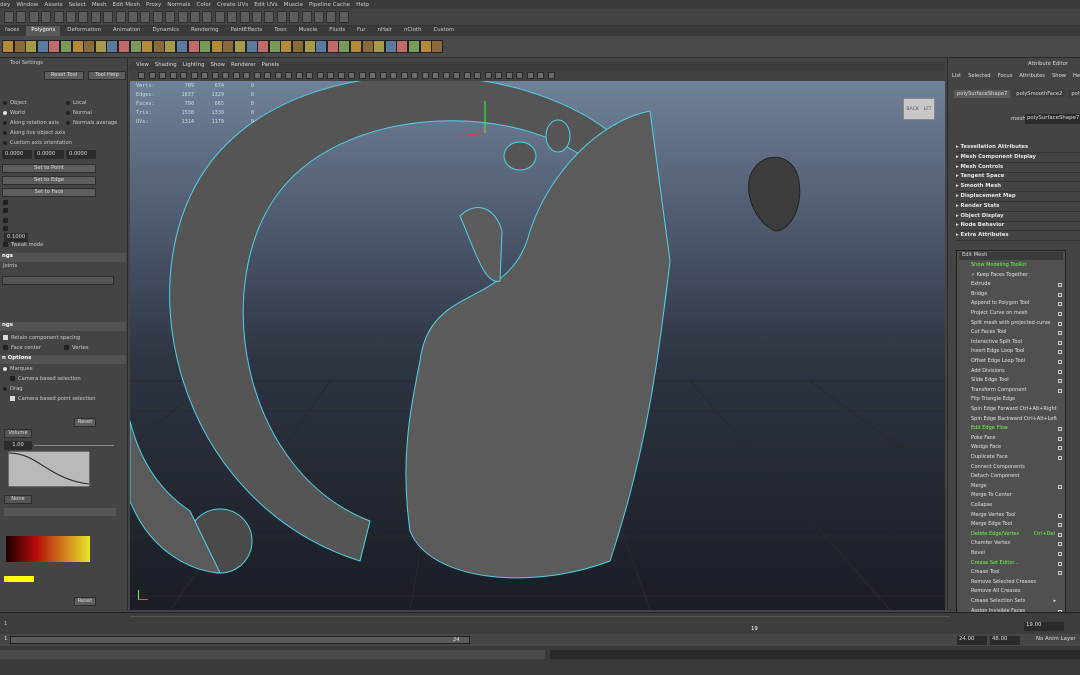 The width and height of the screenshot is (1080, 675). I want to click on edit-mesh-item: ✓ Keep Faces Together, so click(1012, 277).